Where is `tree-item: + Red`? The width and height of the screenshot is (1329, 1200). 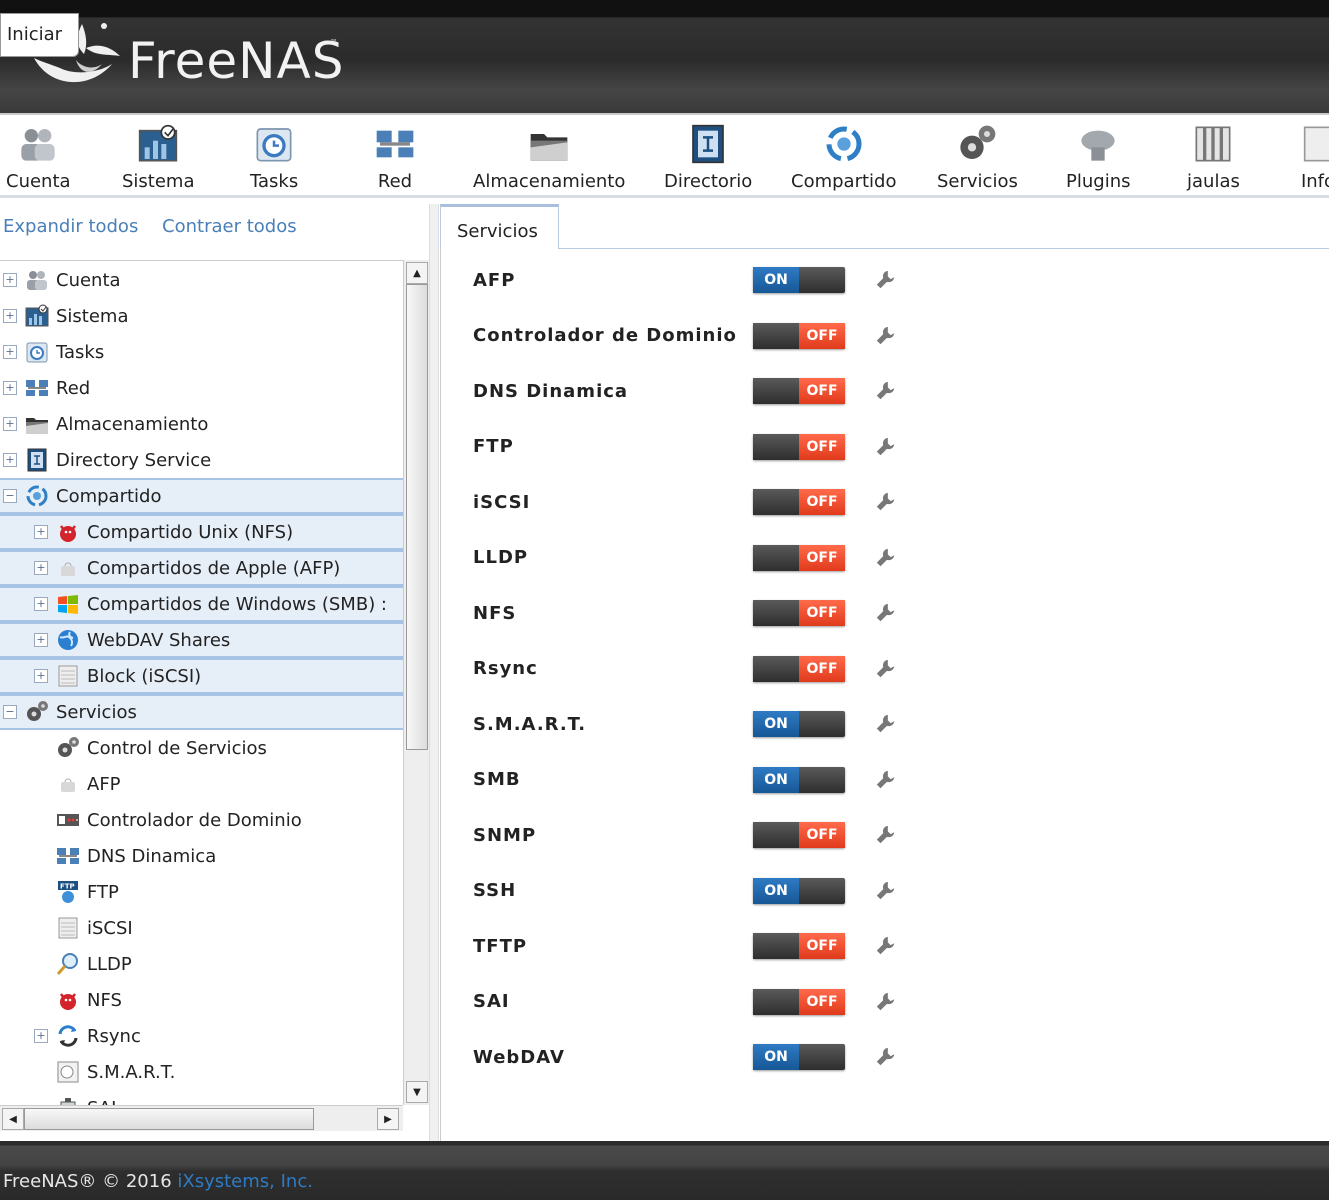
tree-item: + Red is located at coordinates (201, 388).